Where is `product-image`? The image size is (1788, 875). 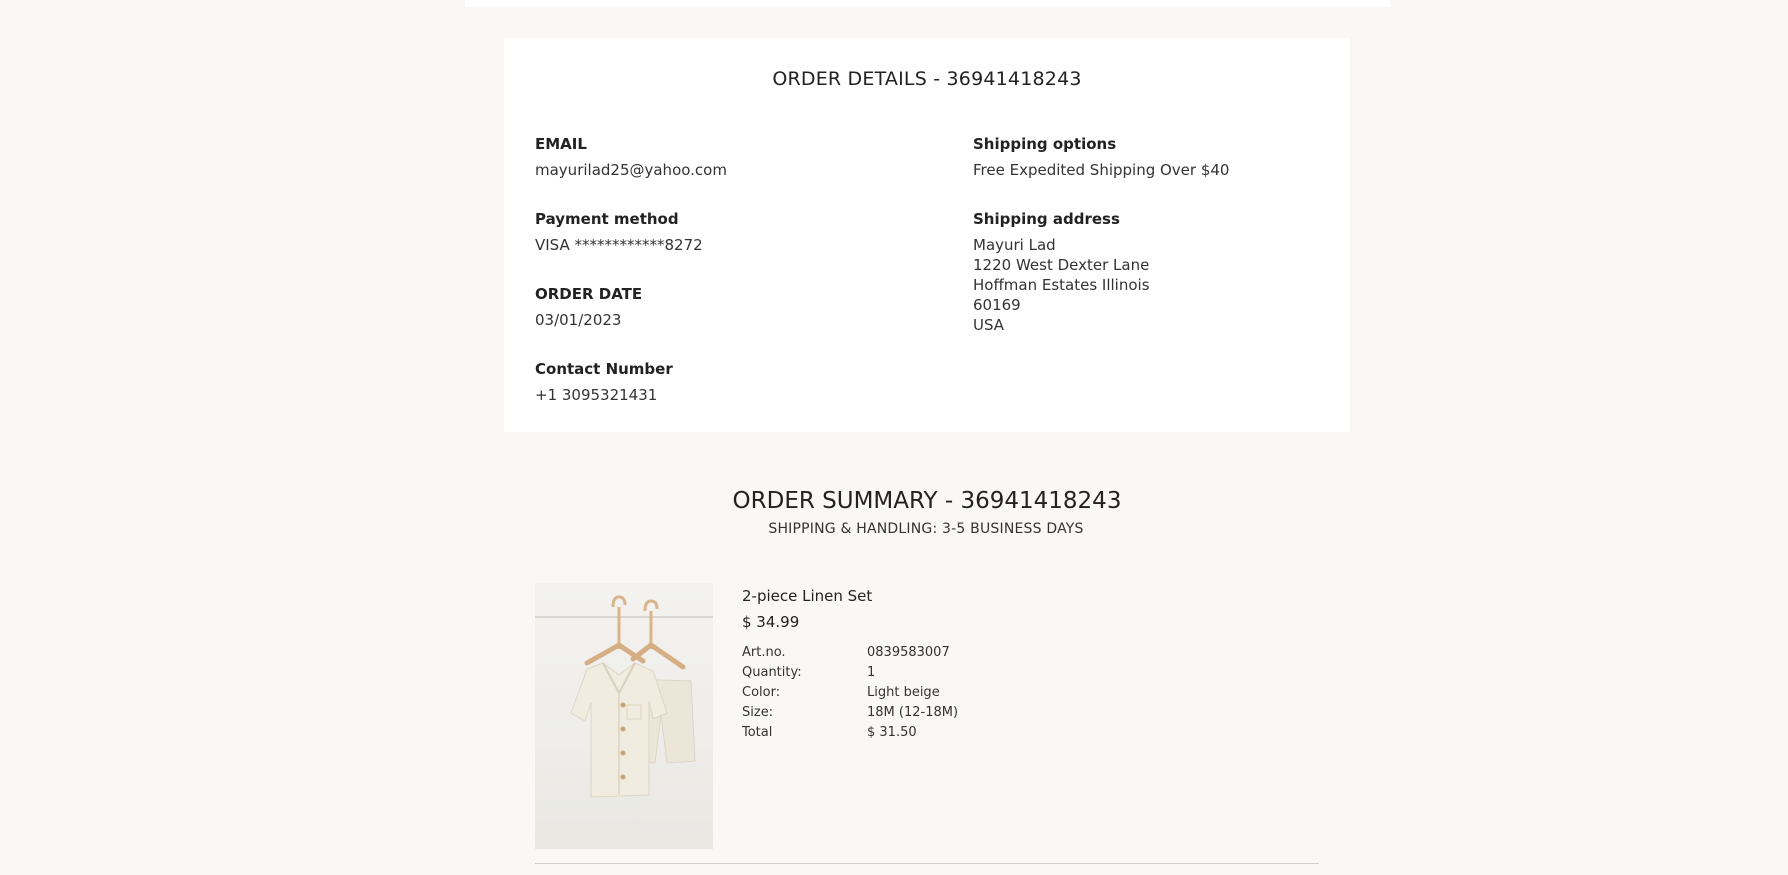
product-image is located at coordinates (624, 716).